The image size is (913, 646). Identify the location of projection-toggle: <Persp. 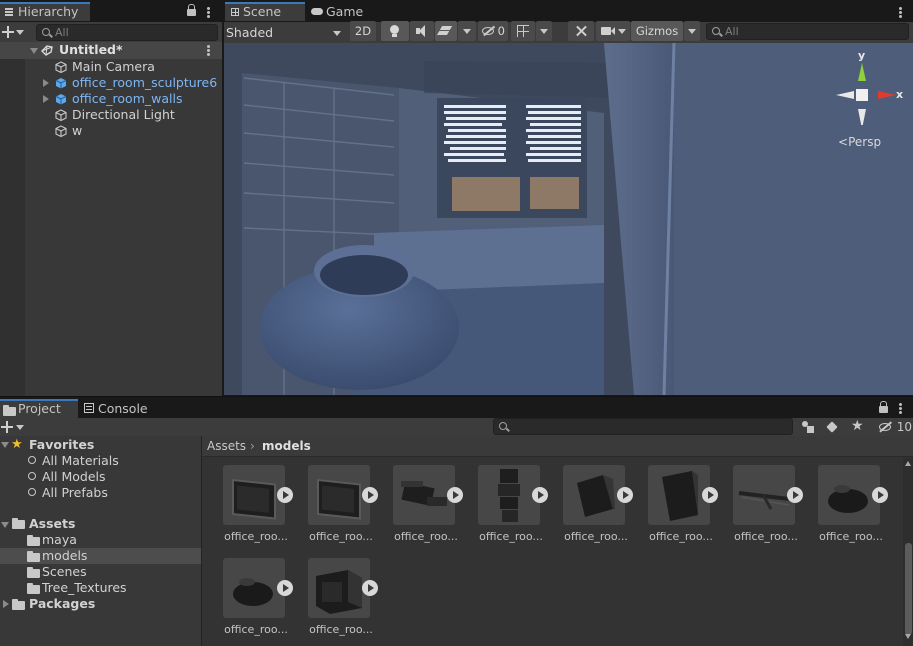
(859, 142).